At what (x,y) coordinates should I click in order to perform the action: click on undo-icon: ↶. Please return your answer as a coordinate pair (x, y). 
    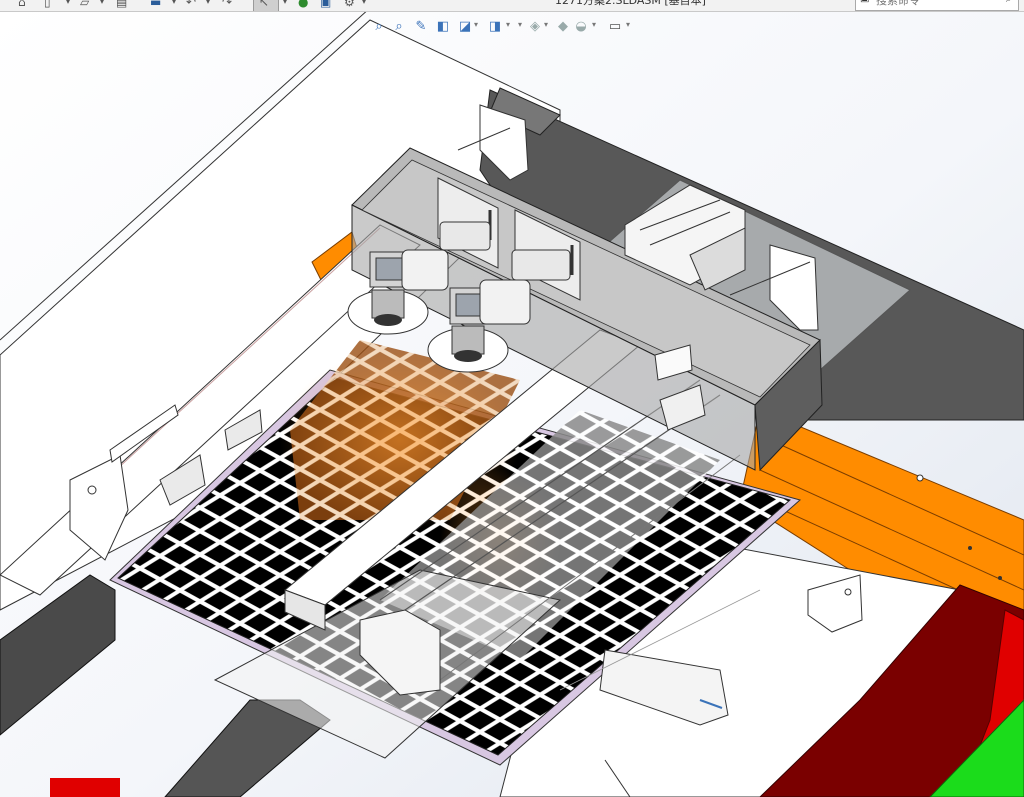
    Looking at the image, I should click on (191, 4).